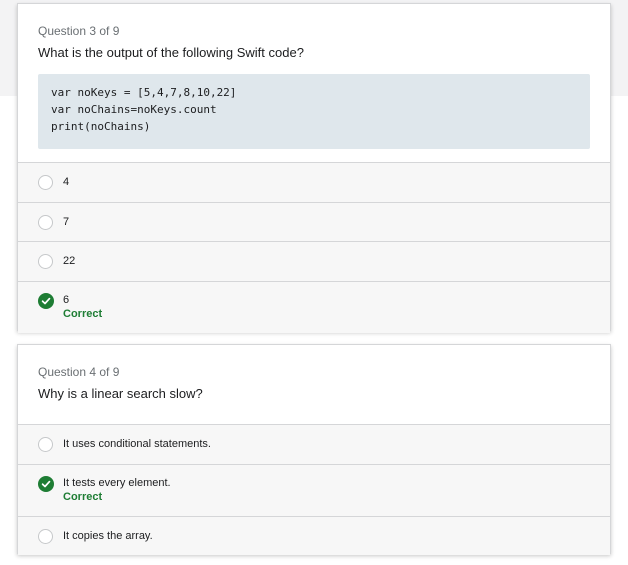 The height and width of the screenshot is (565, 628). Describe the element at coordinates (66, 299) in the screenshot. I see `answer-label: 6` at that location.